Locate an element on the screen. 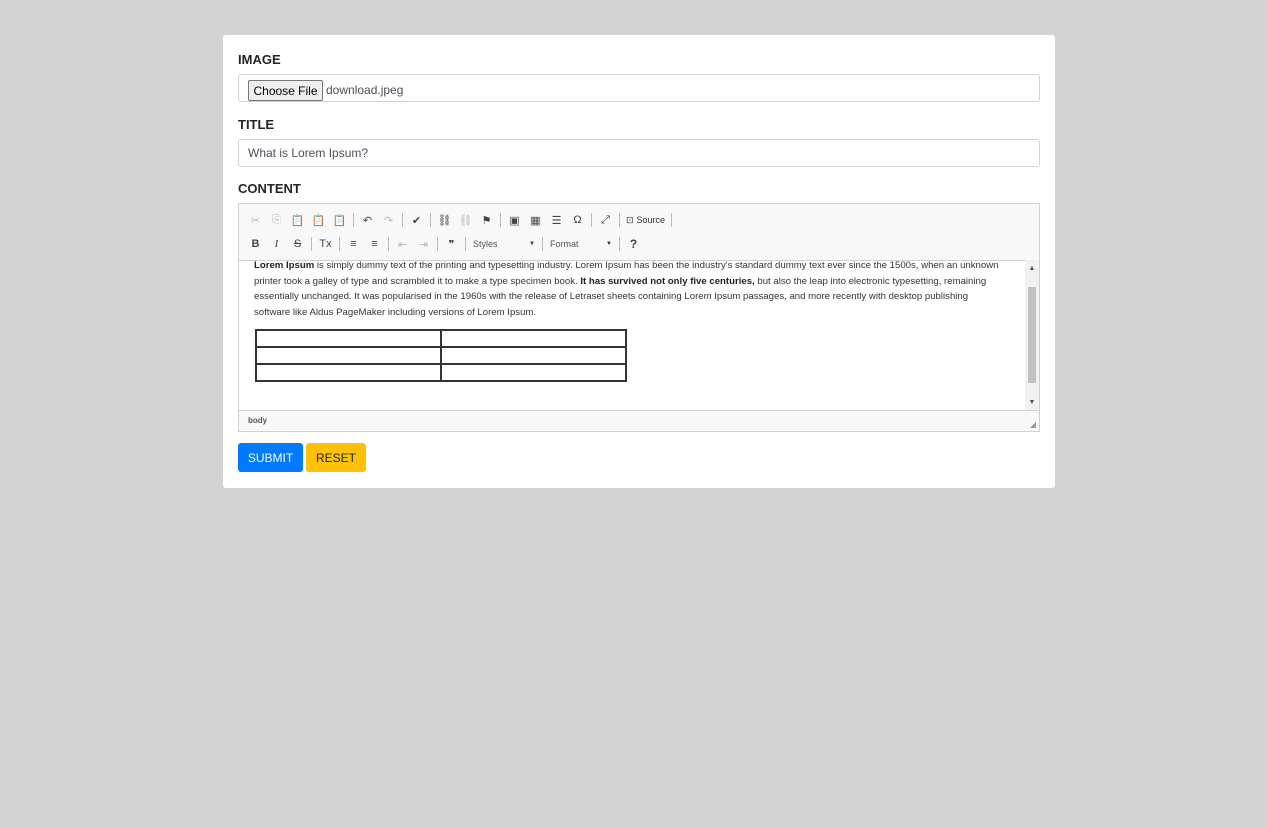  element-path: body is located at coordinates (257, 420).